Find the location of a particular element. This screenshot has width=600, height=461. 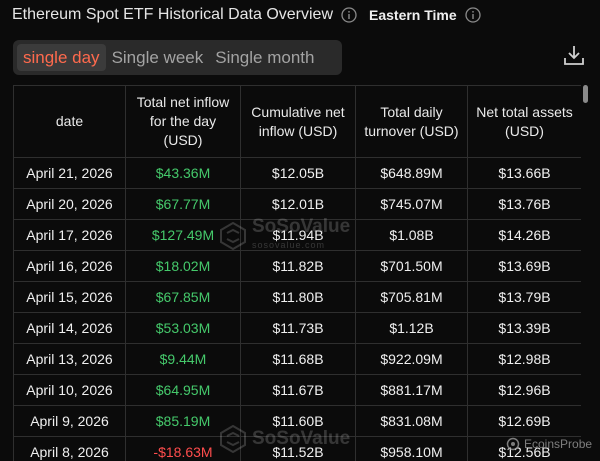

column-header-date: date is located at coordinates (69, 121).